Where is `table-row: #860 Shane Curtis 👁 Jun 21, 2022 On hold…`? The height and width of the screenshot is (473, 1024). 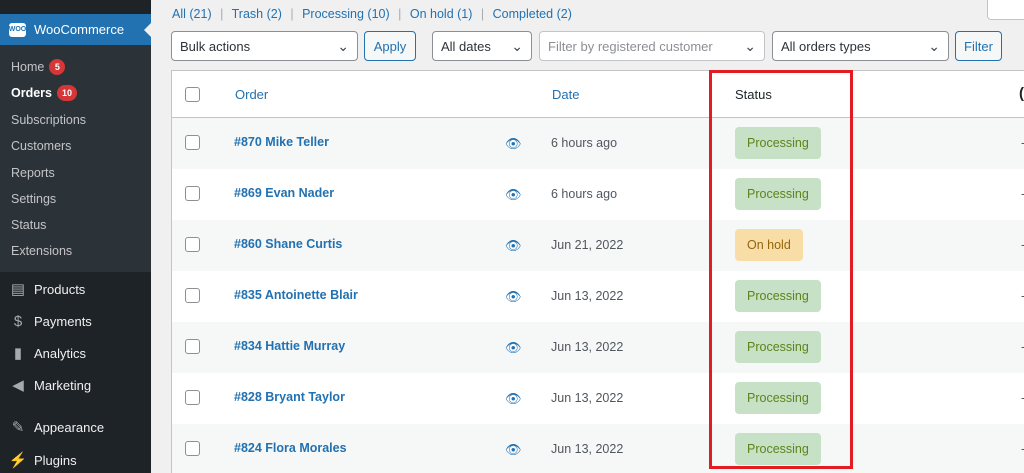
table-row: #860 Shane Curtis 👁 Jun 21, 2022 On hold… is located at coordinates (598, 245).